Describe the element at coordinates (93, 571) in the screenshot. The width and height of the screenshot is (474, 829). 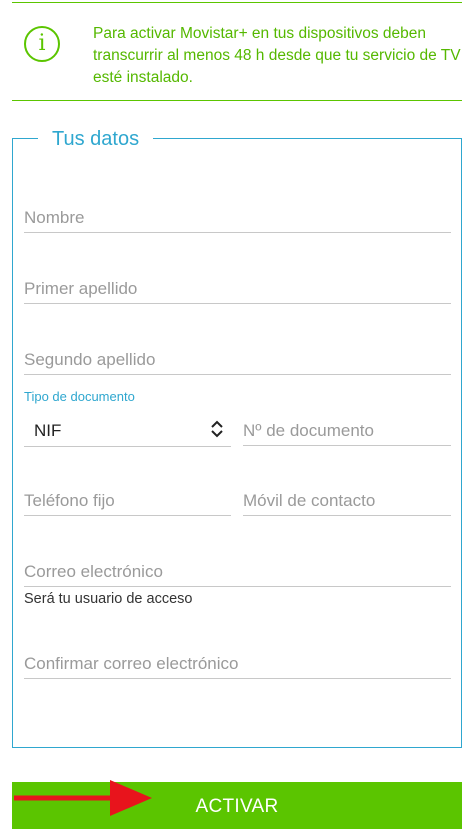
I see `correo-placeholder: Correo electrónico` at that location.